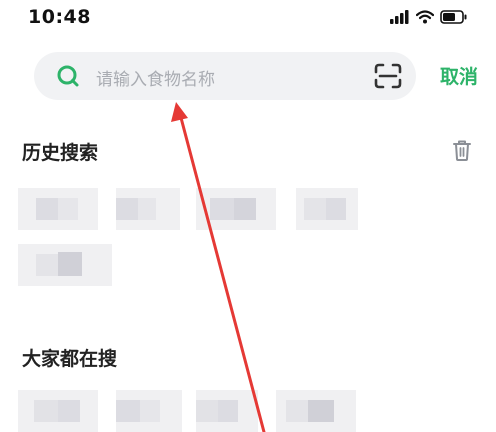 This screenshot has height=432, width=496. Describe the element at coordinates (459, 75) in the screenshot. I see `cancel-button: 取消` at that location.